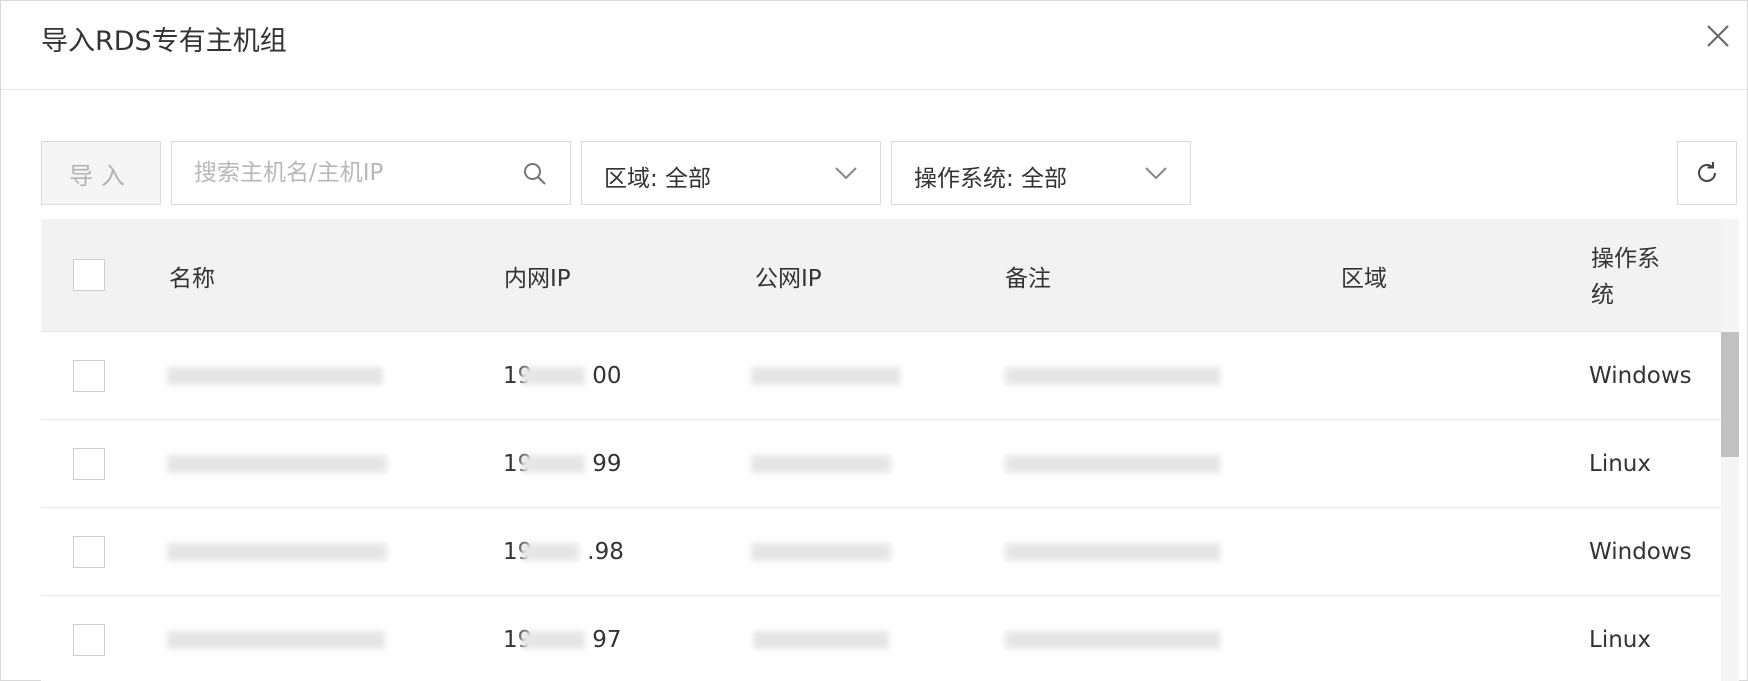  Describe the element at coordinates (731, 173) in the screenshot. I see `region-select: 区域: 全部` at that location.